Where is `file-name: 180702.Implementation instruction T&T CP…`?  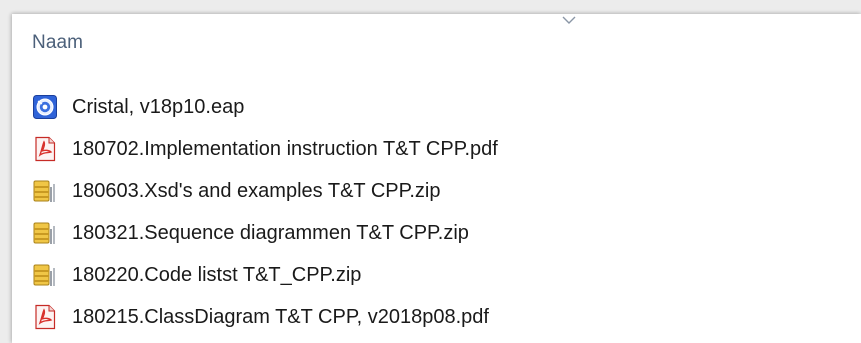
file-name: 180702.Implementation instruction T&T CP… is located at coordinates (285, 148).